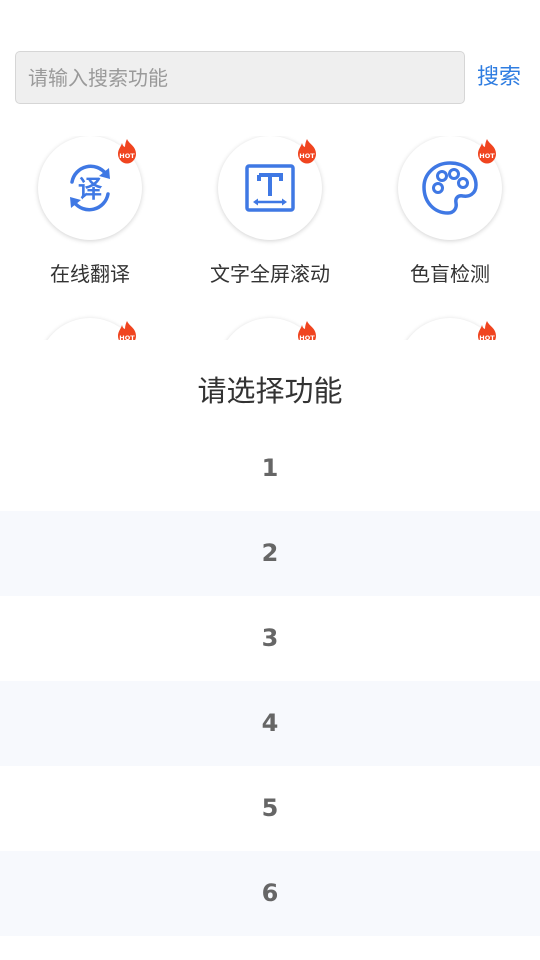 This screenshot has width=540, height=960. I want to click on translate-icon: 译, so click(90, 188).